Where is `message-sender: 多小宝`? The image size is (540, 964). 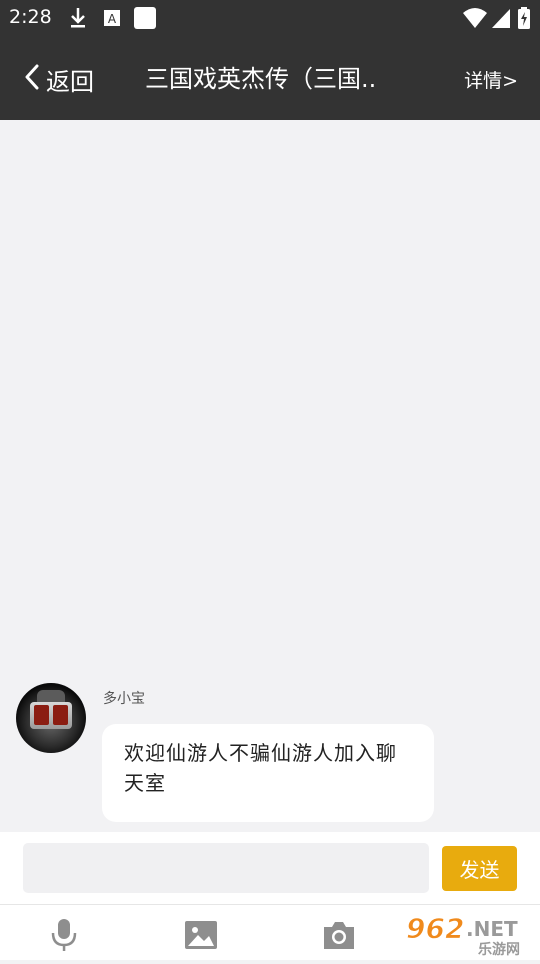 message-sender: 多小宝 is located at coordinates (124, 699).